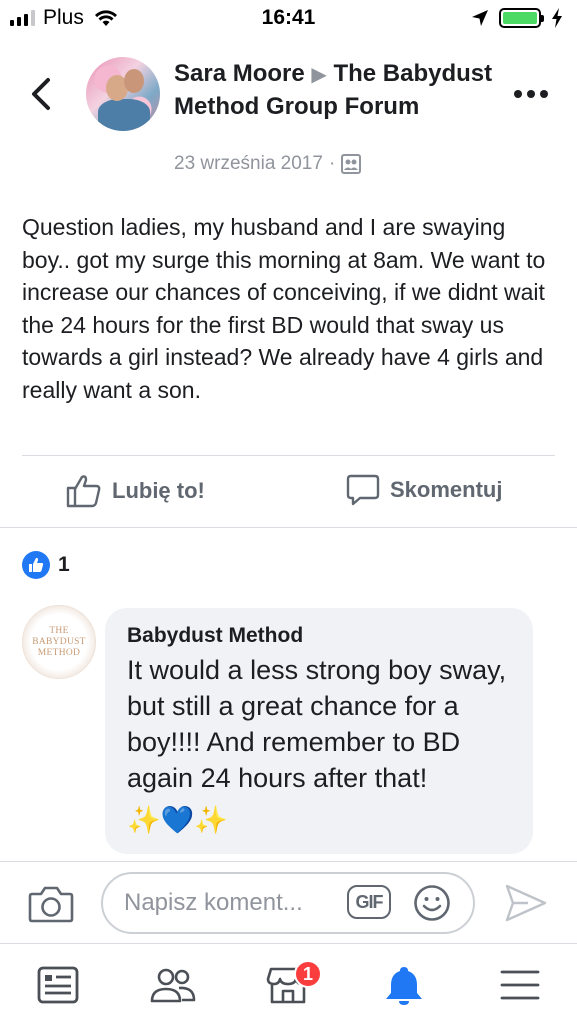  I want to click on shared-to-arrow-icon: ▶, so click(319, 75).